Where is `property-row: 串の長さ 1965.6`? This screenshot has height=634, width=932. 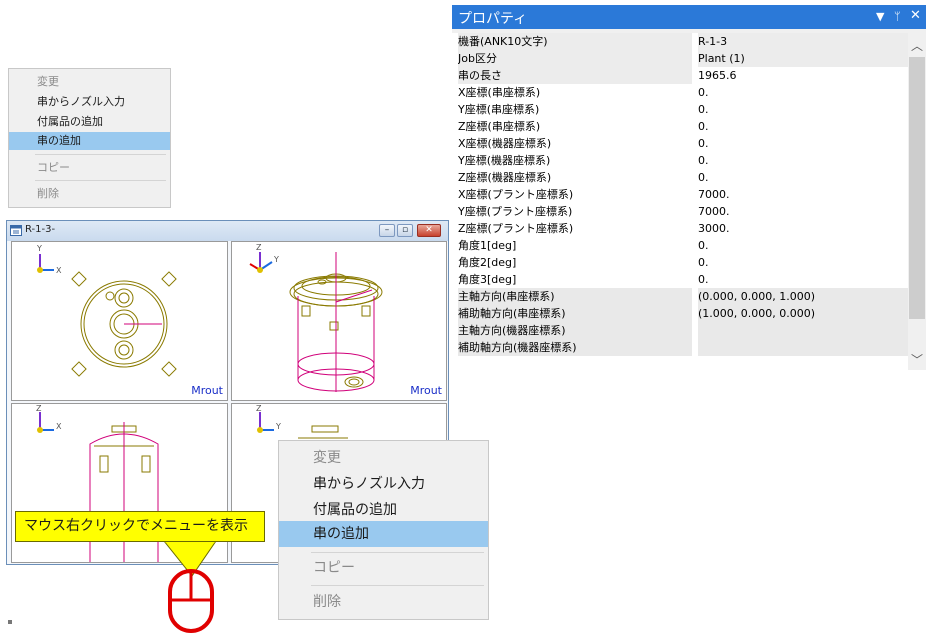 property-row: 串の長さ 1965.6 is located at coordinates (680, 75).